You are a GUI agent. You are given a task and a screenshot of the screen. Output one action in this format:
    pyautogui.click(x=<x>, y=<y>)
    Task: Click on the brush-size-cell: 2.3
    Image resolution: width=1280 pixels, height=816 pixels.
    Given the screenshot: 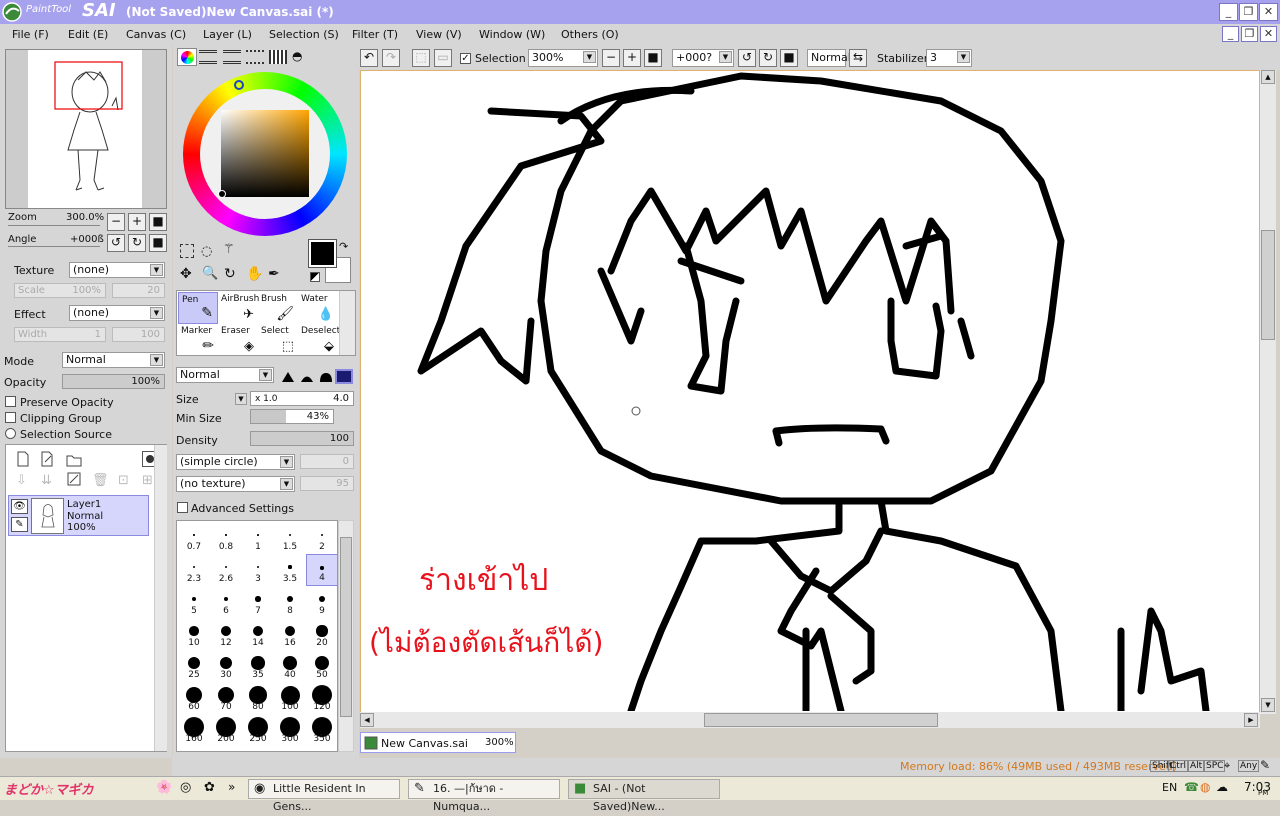 What is the action you would take?
    pyautogui.click(x=194, y=570)
    